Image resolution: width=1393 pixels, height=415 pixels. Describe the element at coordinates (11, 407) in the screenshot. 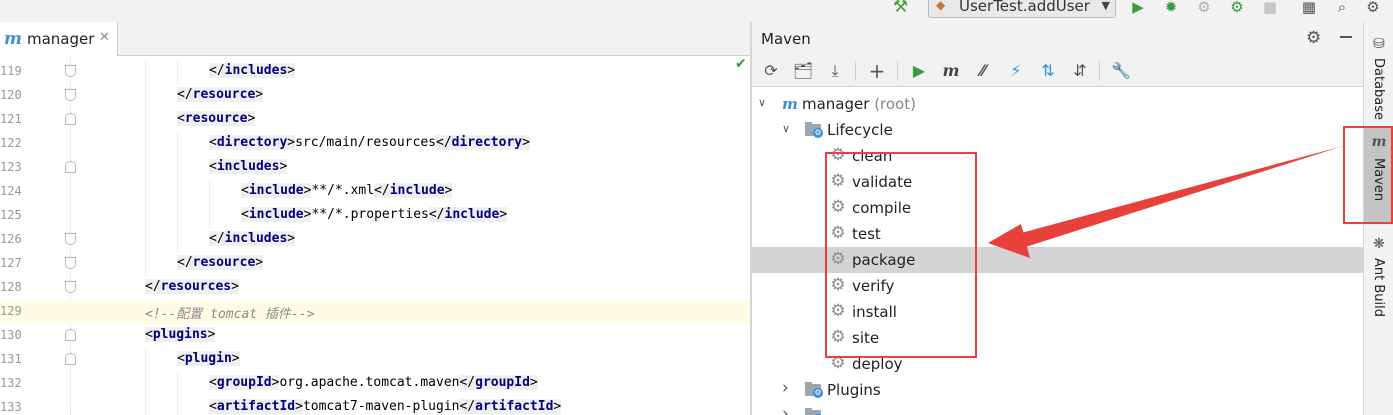

I see `line-number: 133` at that location.